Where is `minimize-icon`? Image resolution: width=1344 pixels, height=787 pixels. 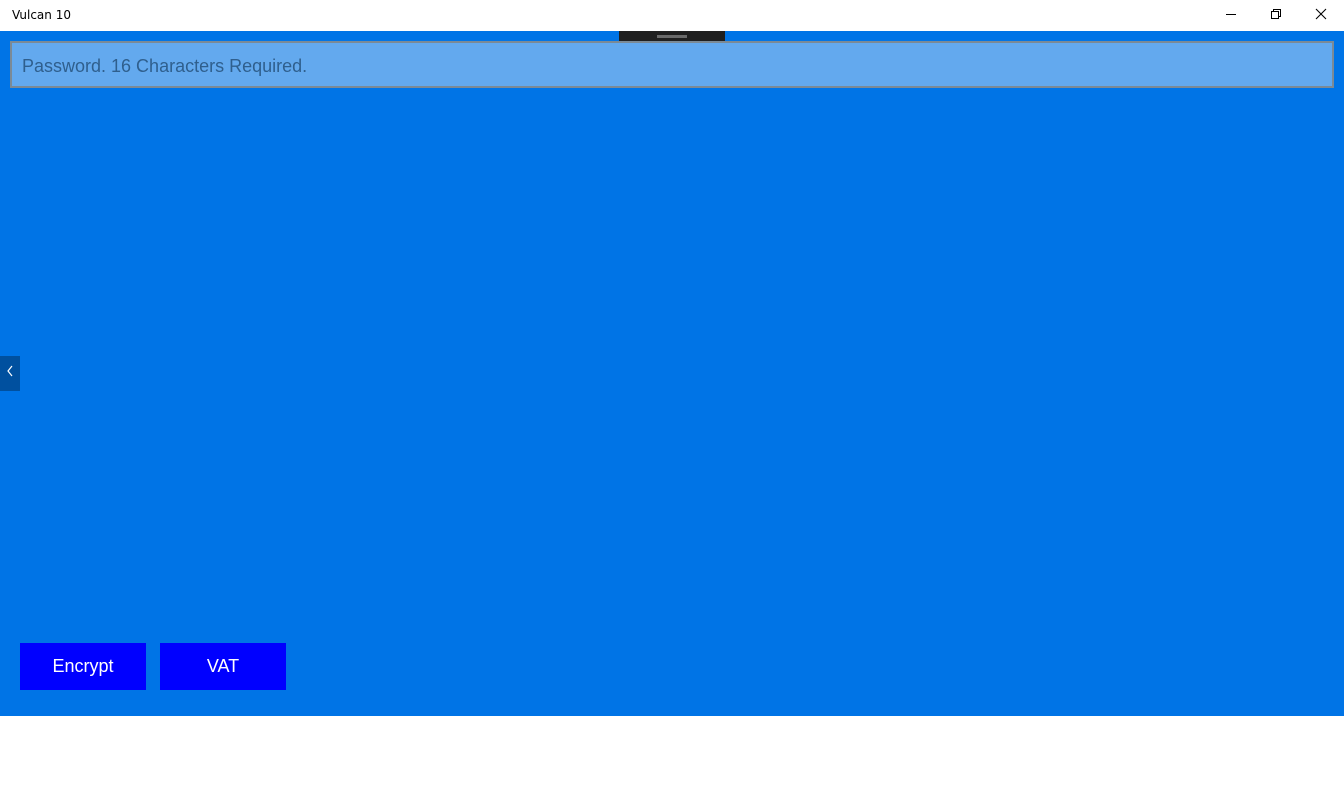
minimize-icon is located at coordinates (1231, 16).